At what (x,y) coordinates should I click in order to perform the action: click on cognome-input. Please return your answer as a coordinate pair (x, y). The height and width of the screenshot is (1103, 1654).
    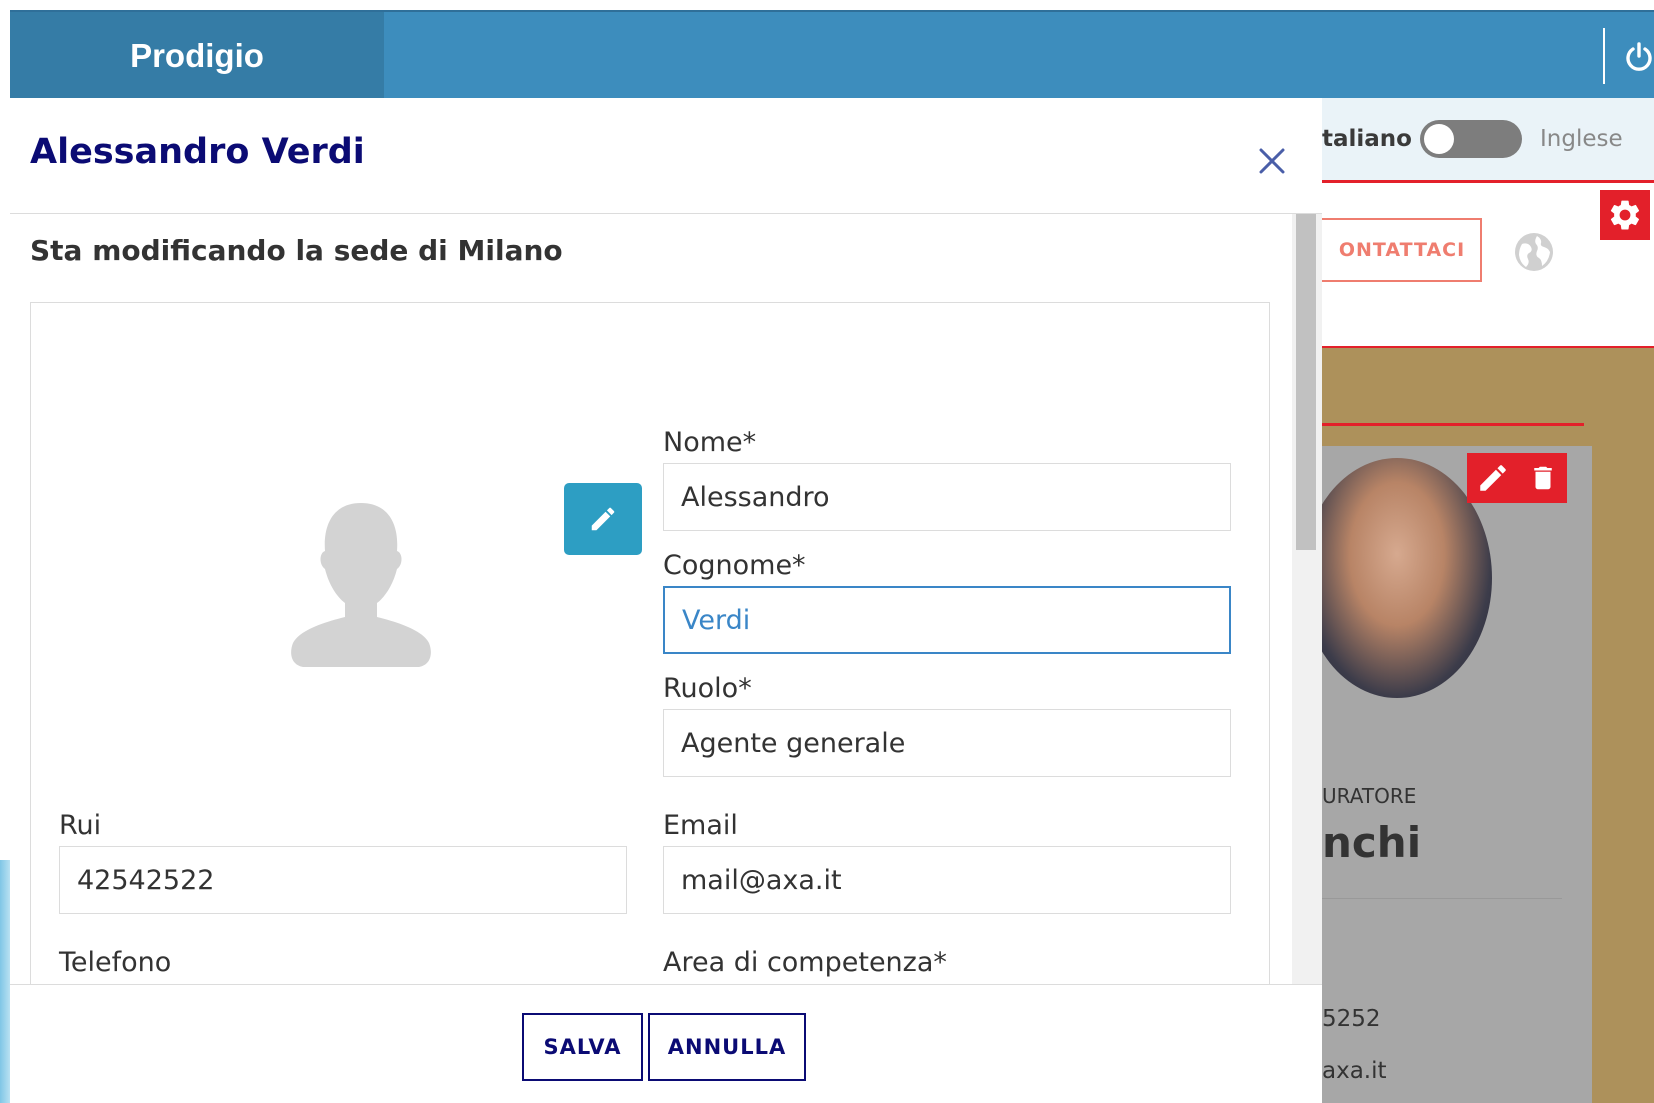
    Looking at the image, I should click on (947, 620).